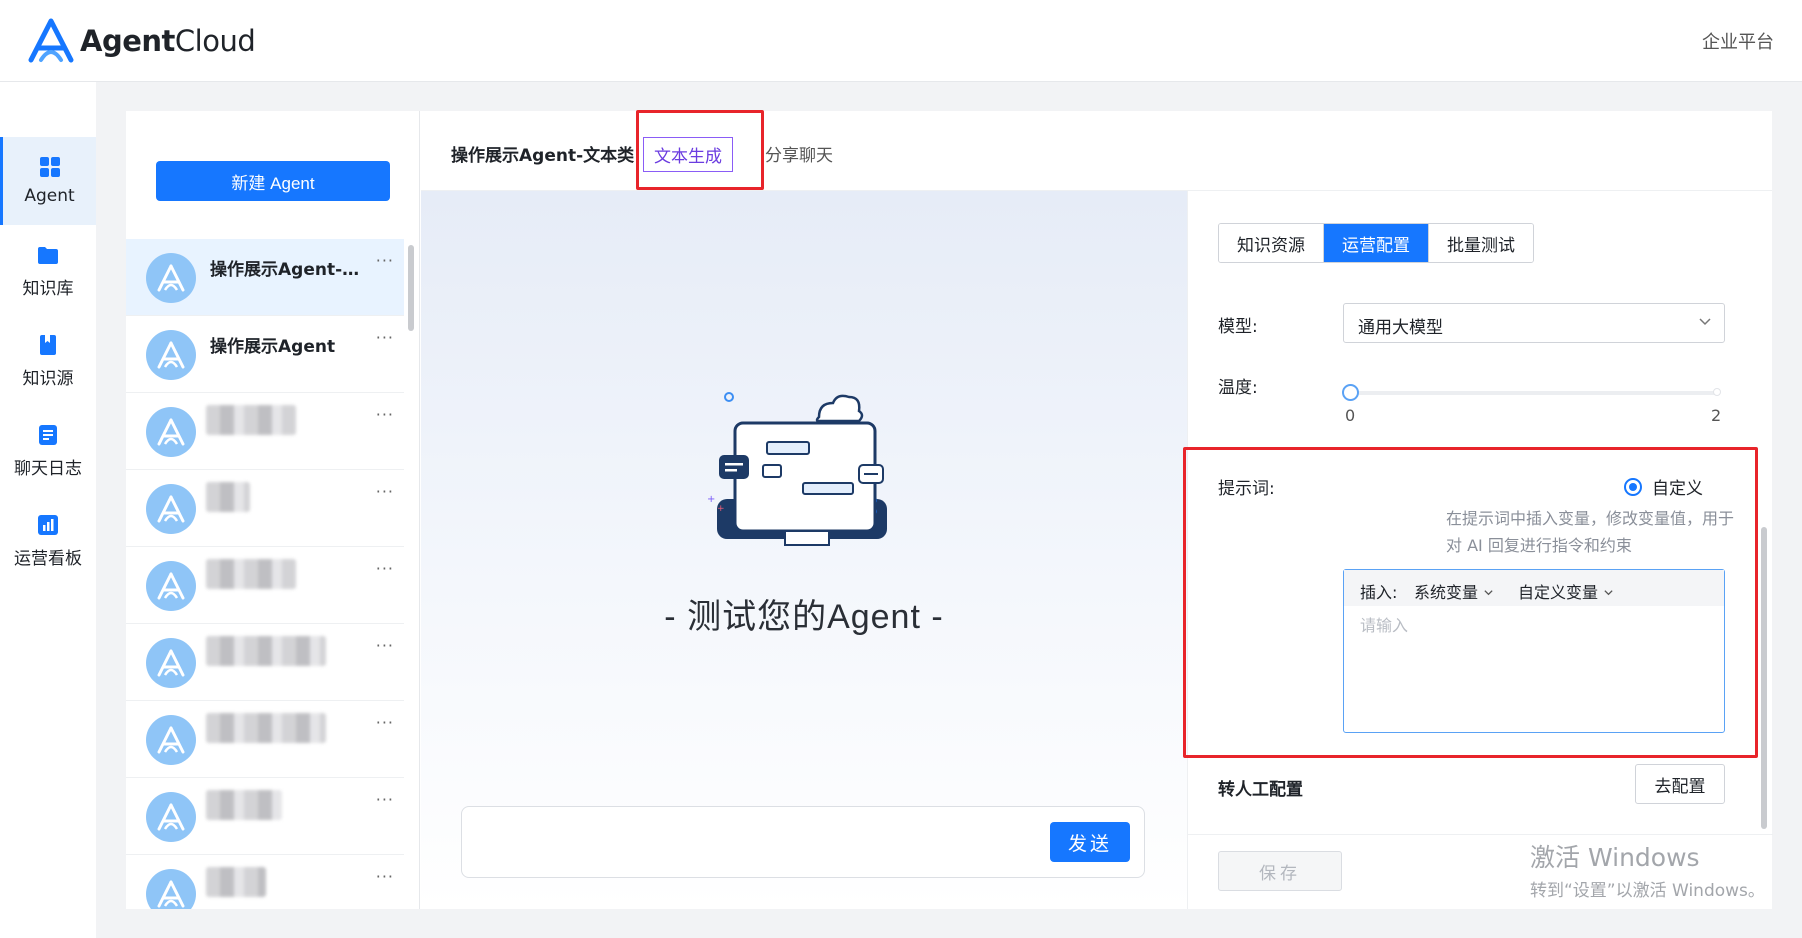 This screenshot has height=938, width=1802. What do you see at coordinates (168, 41) in the screenshot?
I see `logo-text: AgentCloud` at bounding box center [168, 41].